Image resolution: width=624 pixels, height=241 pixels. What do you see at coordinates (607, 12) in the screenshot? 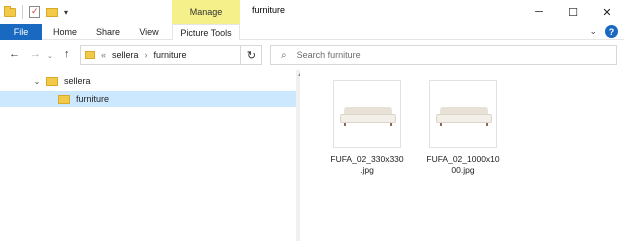
I see `close-button: ✕` at bounding box center [607, 12].